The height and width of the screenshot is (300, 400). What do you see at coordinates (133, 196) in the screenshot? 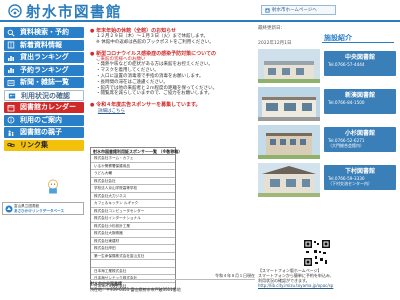
I see `table-row: 株式会社大力ジネス` at bounding box center [133, 196].